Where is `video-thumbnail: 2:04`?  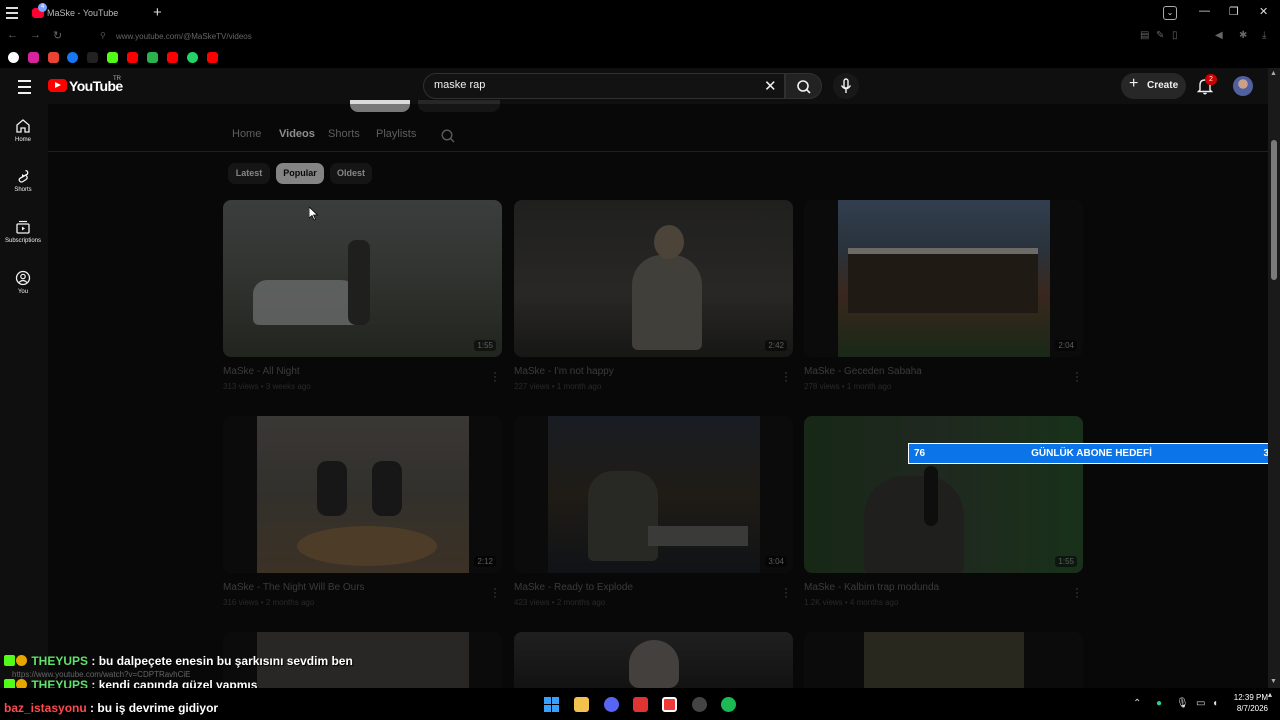 video-thumbnail: 2:04 is located at coordinates (943, 278).